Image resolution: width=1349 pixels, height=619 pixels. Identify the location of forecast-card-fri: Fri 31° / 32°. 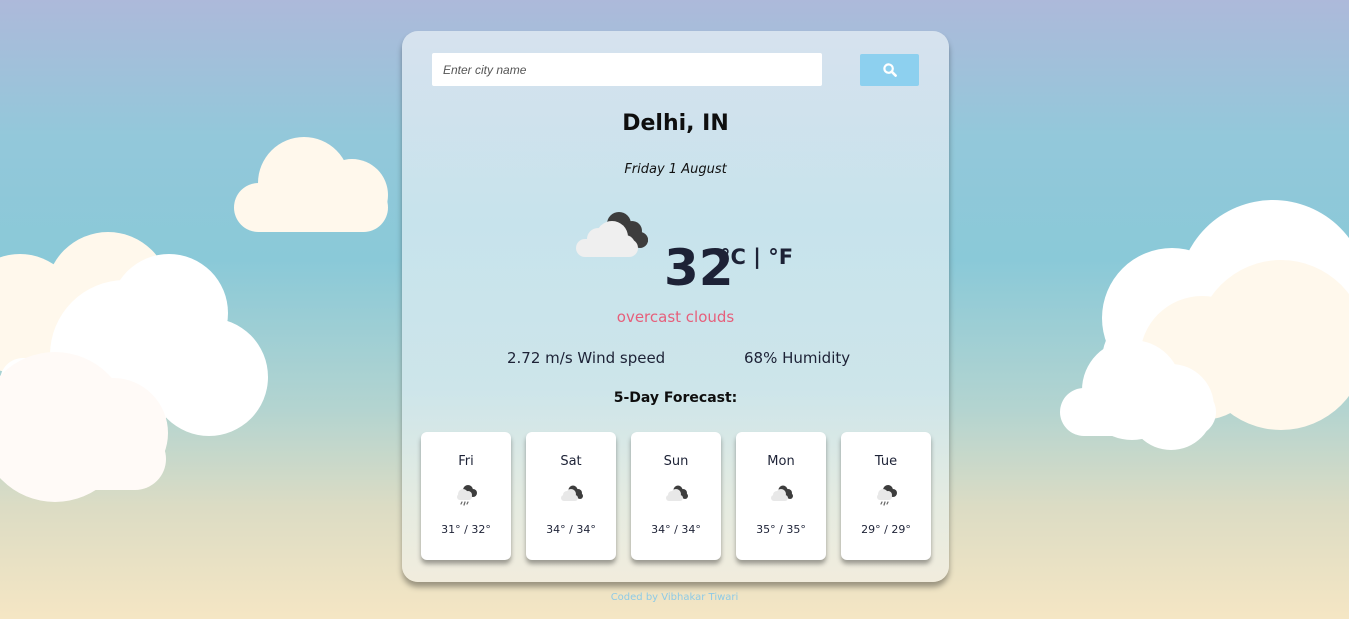
(466, 496).